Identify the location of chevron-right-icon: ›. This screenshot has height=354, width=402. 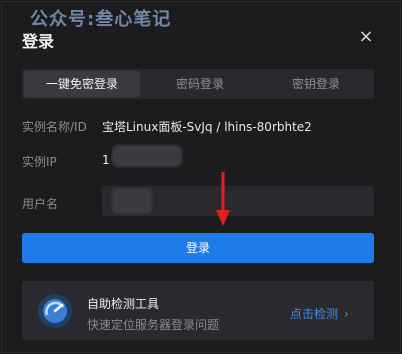
(346, 314).